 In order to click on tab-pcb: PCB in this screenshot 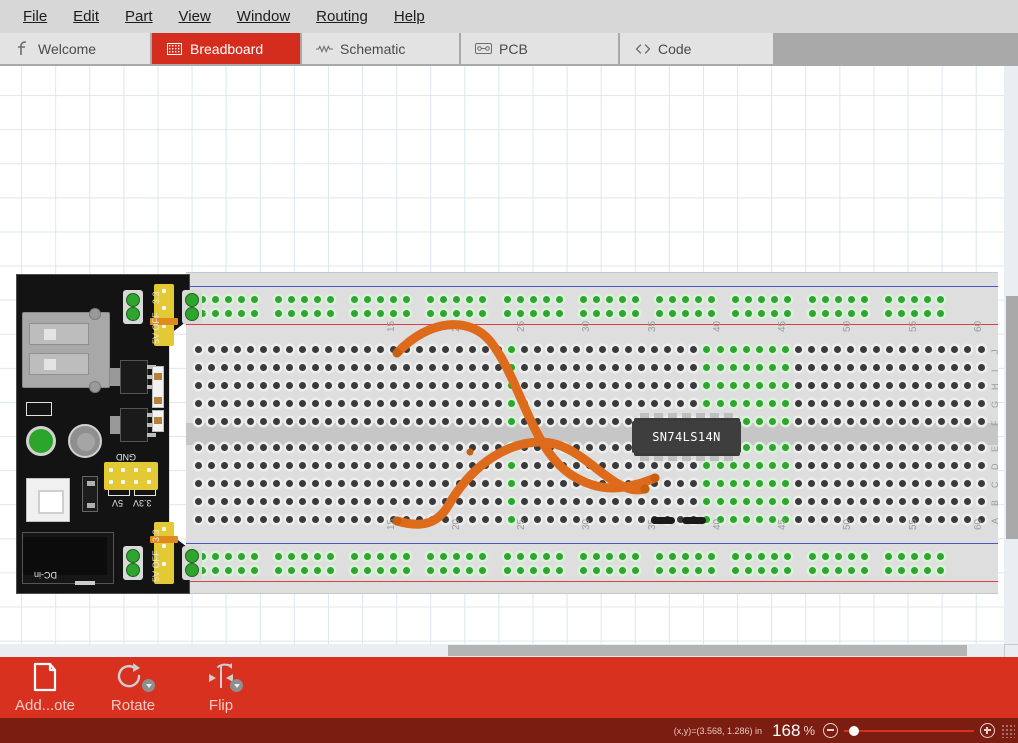, I will do `click(540, 48)`.